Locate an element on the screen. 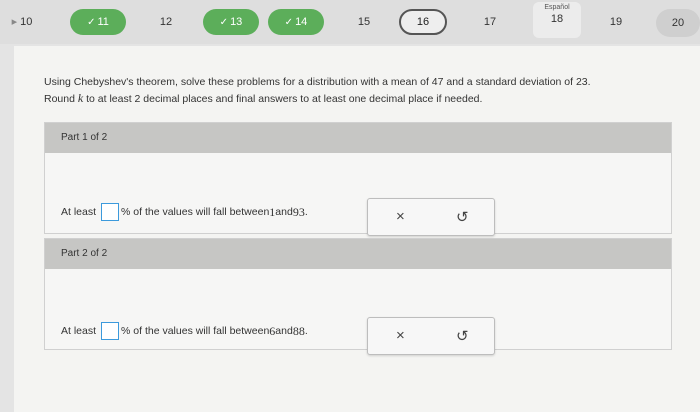 The image size is (700, 412). question-20-link: 20 is located at coordinates (678, 23).